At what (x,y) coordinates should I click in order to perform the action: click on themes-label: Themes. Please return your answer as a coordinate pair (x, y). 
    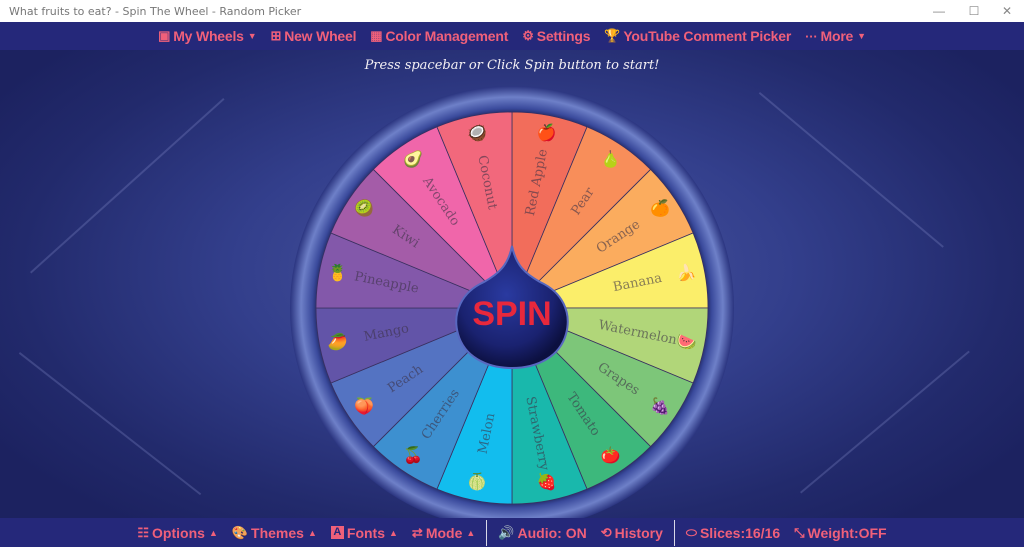
    Looking at the image, I should click on (277, 532).